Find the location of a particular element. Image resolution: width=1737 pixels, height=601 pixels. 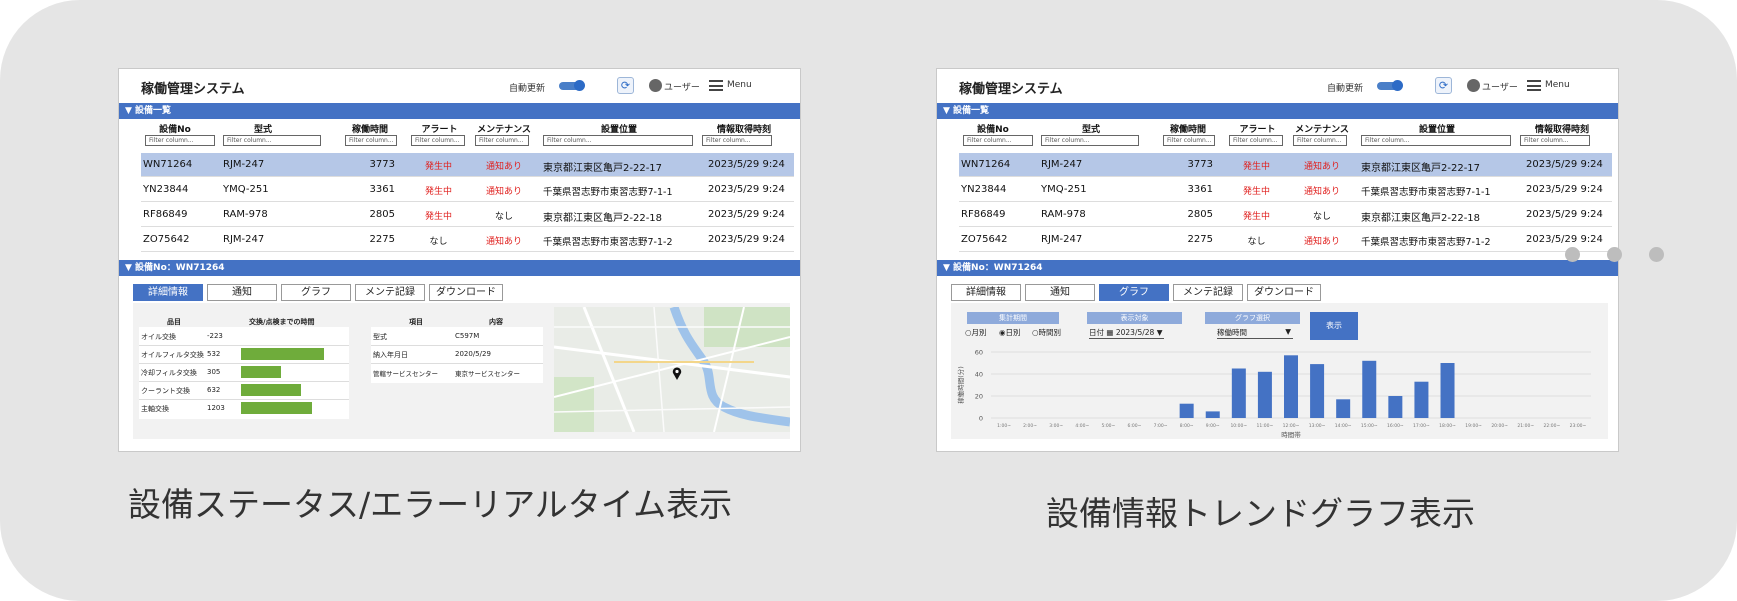

col-operating-time: 稼働時間 is located at coordinates (369, 130).